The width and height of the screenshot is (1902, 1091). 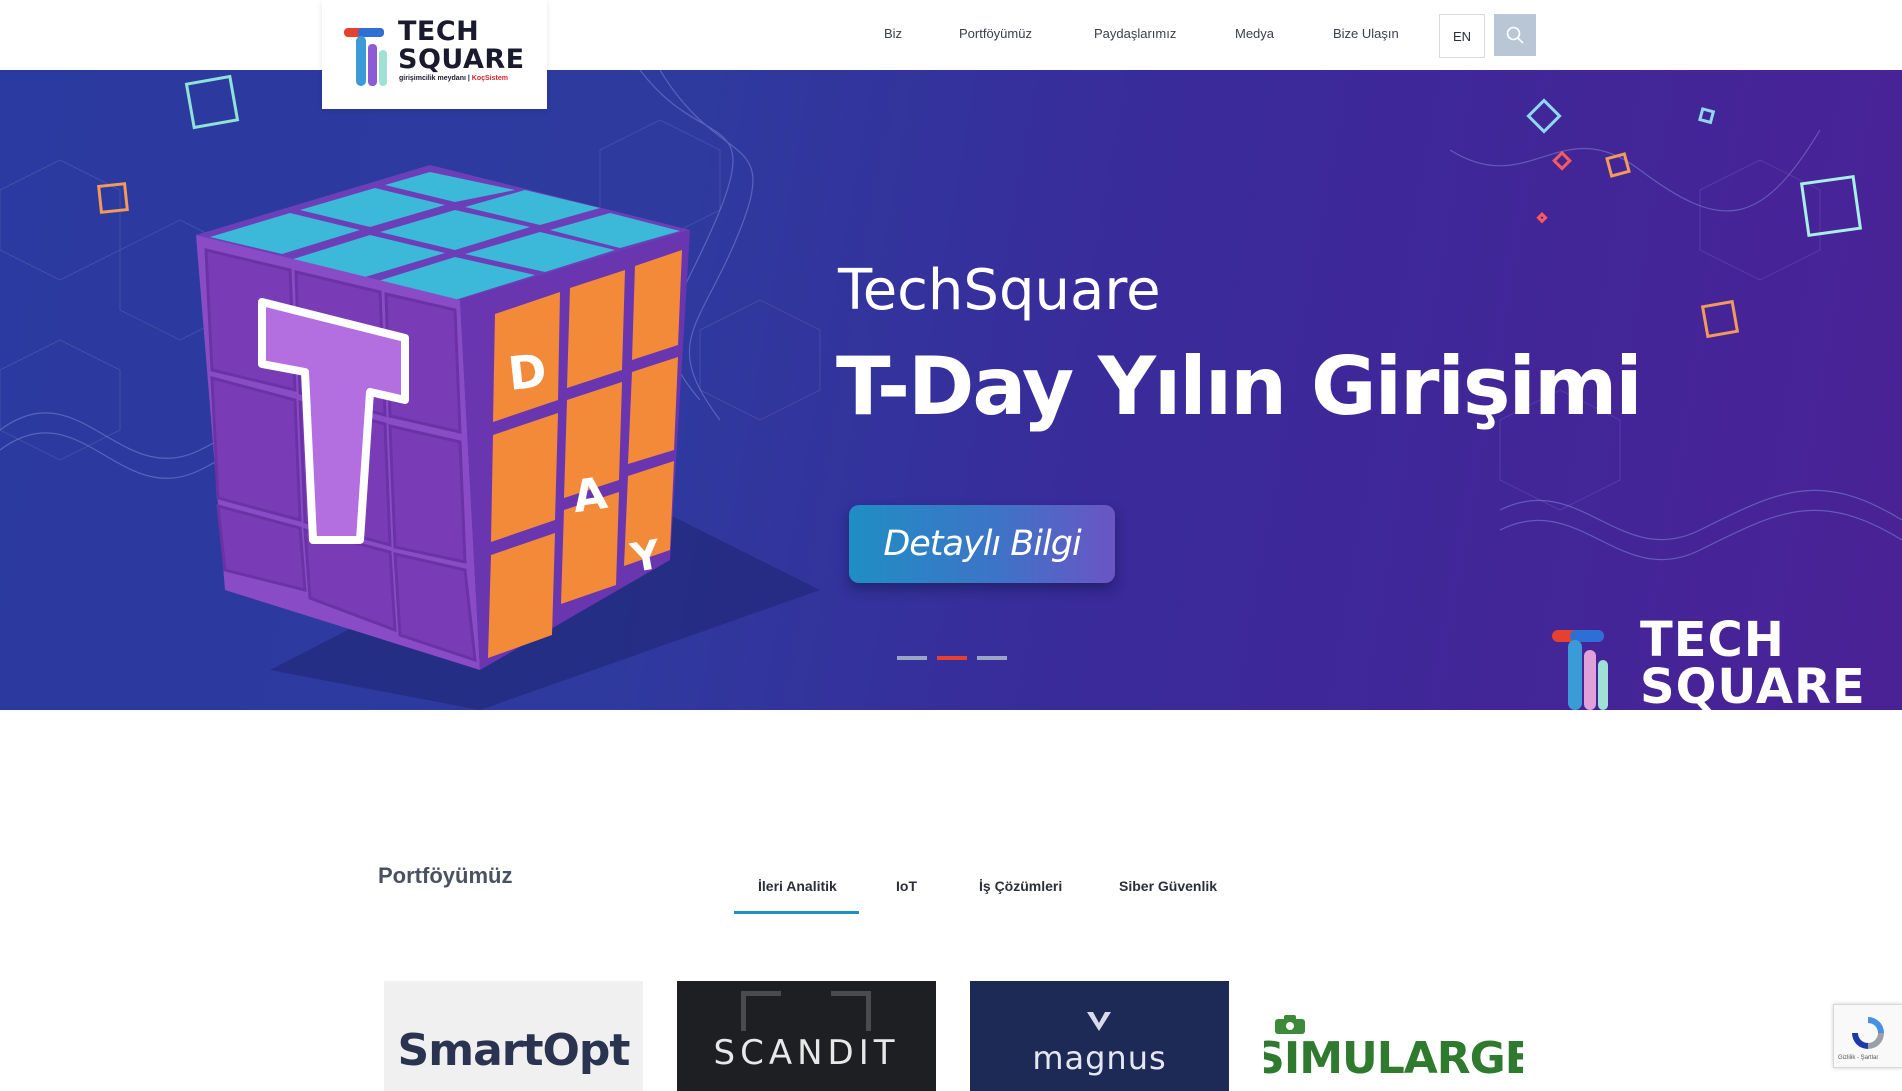 What do you see at coordinates (1135, 33) in the screenshot?
I see `nav-item-paydaslarimiz: Paydaşlarımız` at bounding box center [1135, 33].